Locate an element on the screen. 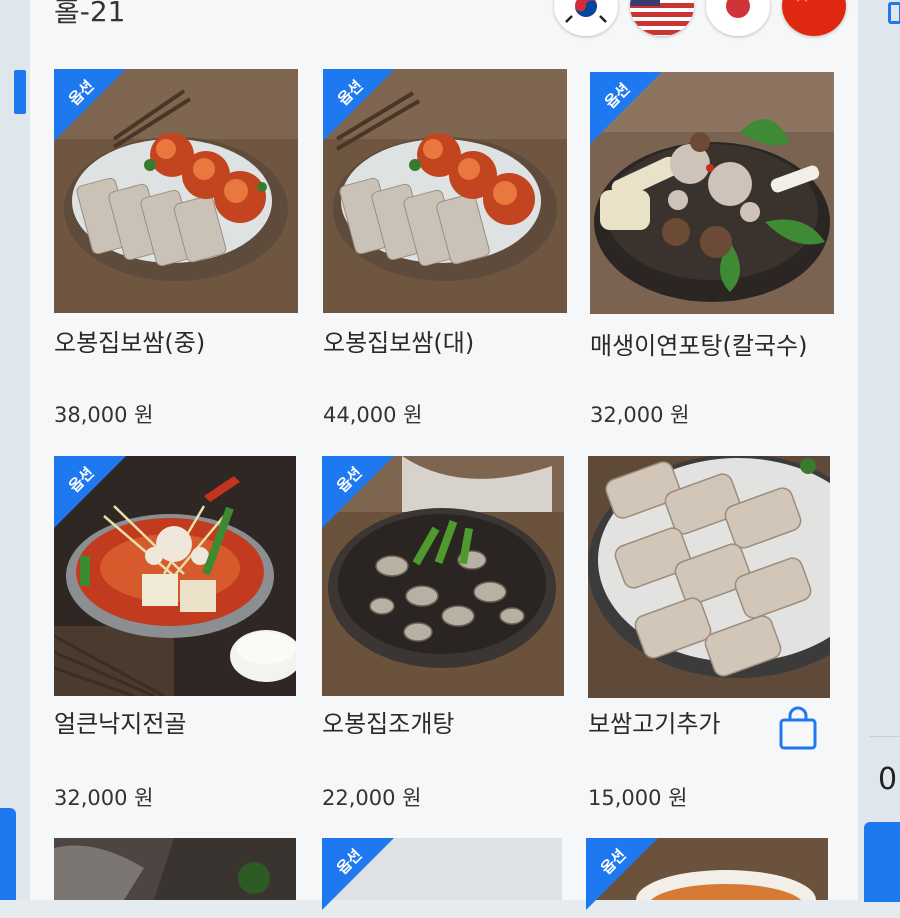  menu-item-price: 22,000 원 is located at coordinates (372, 798).